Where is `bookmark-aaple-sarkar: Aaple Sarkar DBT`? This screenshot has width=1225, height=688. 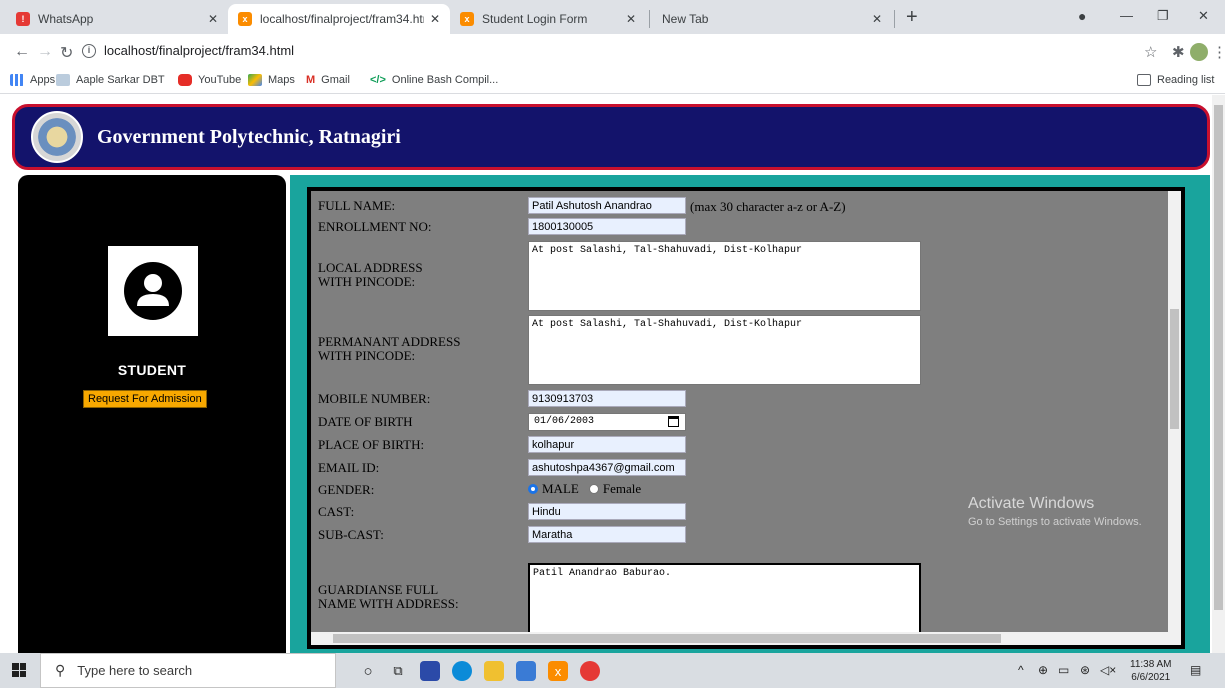 bookmark-aaple-sarkar: Aaple Sarkar DBT is located at coordinates (110, 80).